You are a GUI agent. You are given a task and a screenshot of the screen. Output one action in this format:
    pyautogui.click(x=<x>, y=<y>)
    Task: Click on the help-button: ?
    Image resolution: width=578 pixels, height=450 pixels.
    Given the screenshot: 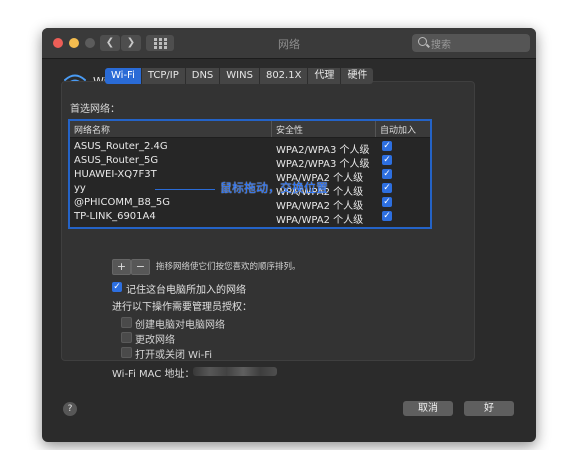 What is the action you would take?
    pyautogui.click(x=70, y=409)
    